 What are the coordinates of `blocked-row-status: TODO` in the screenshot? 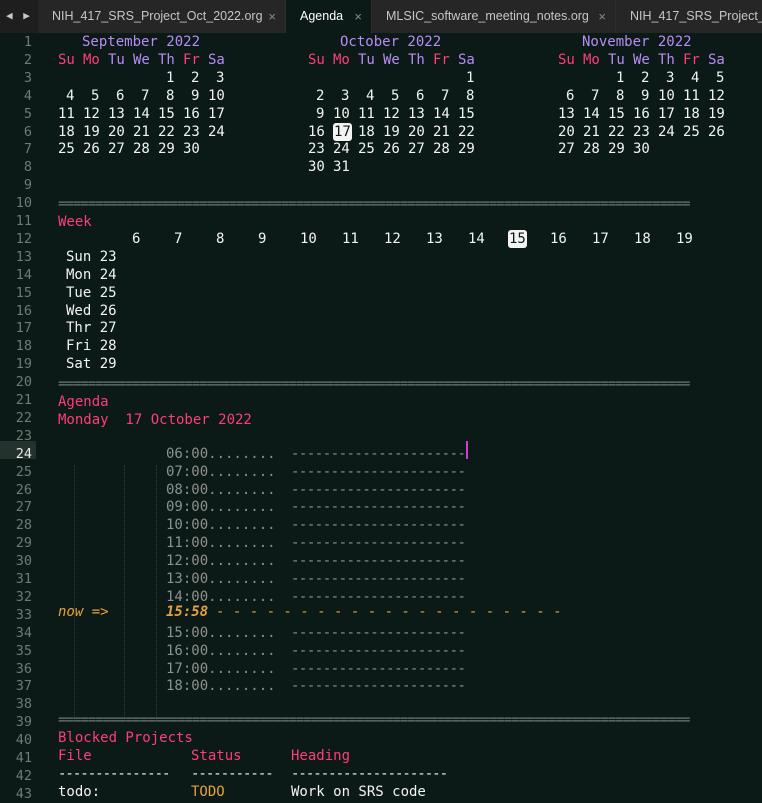 It's located at (208, 792).